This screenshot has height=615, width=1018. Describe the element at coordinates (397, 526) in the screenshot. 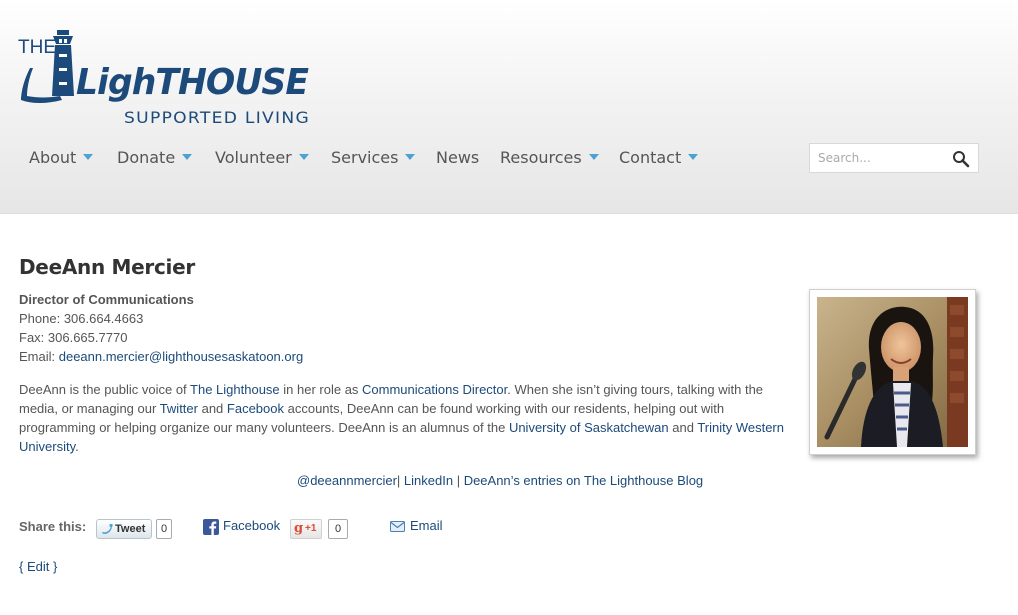

I see `email-icon` at that location.